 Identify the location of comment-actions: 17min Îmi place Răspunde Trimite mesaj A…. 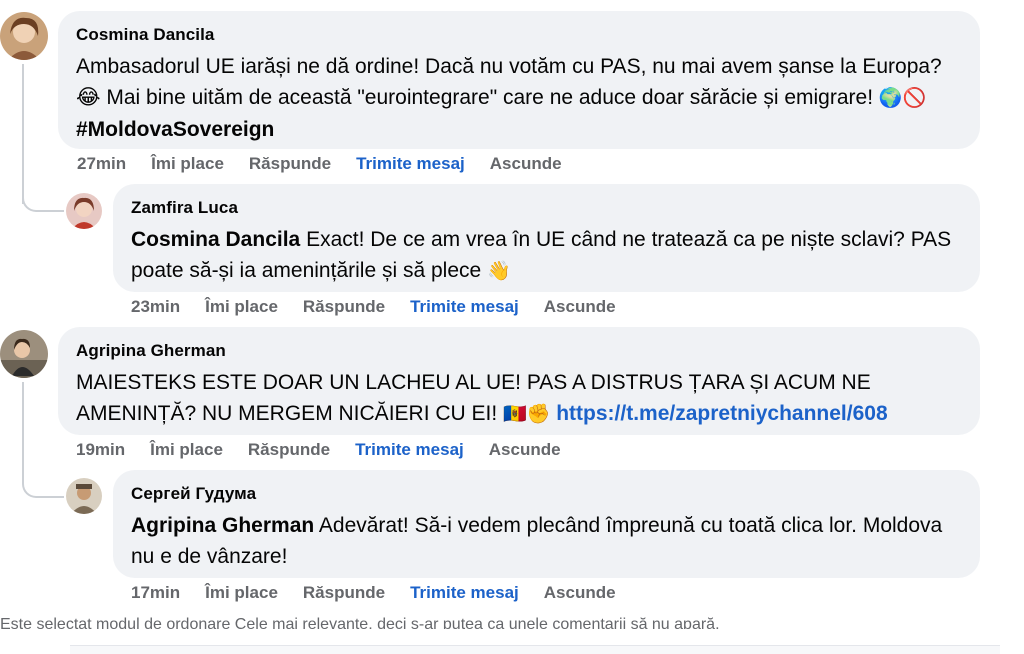
(386, 593).